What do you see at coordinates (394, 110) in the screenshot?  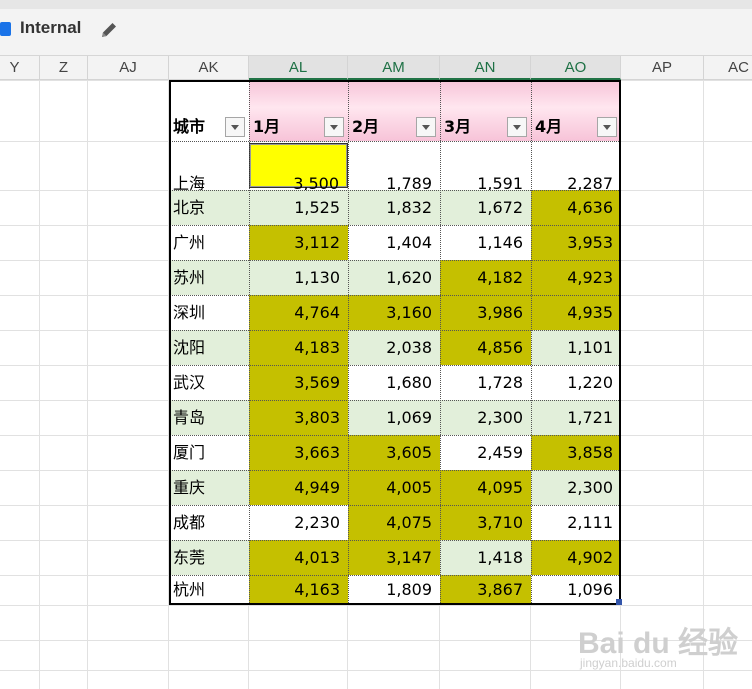 I see `table-header-cell: 2月` at bounding box center [394, 110].